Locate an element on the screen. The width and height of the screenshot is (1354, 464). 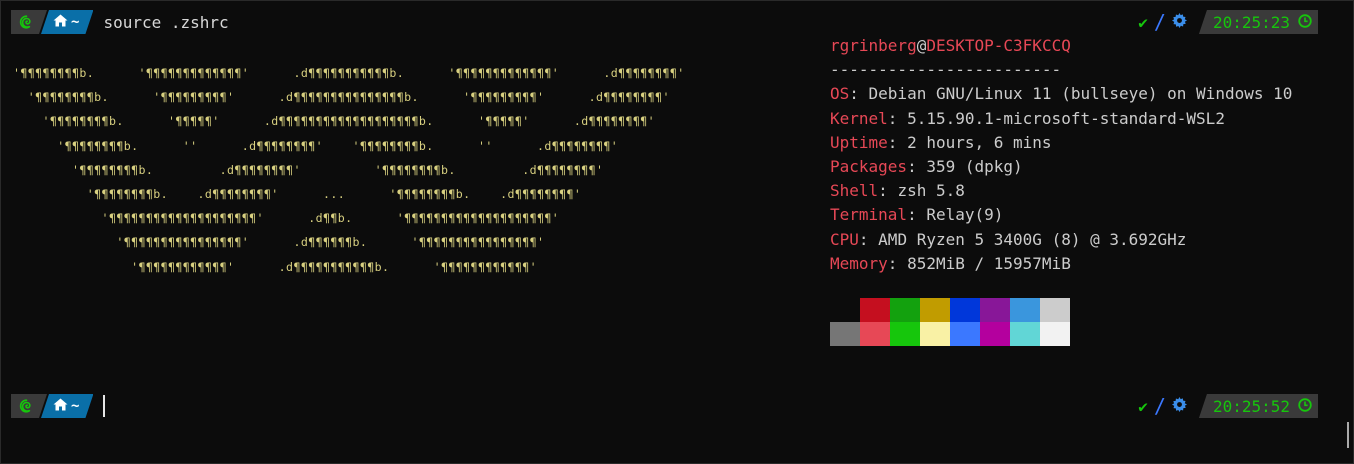
info-value: 5.15.90.1-microsoft-standard-WSL2 is located at coordinates (1066, 118).